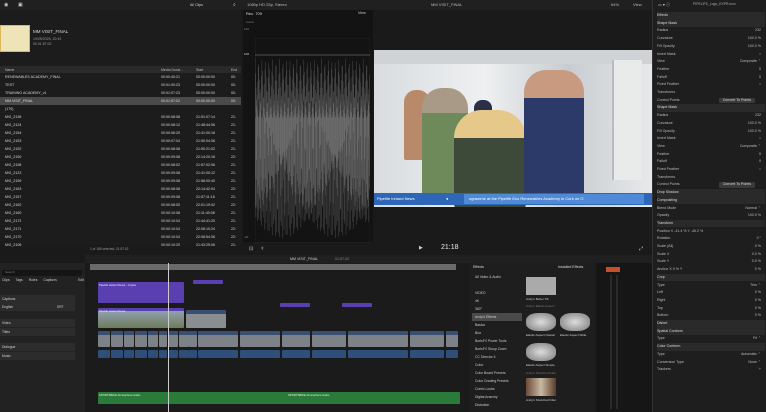  What do you see at coordinates (711, 200) in the screenshot?
I see `inspector-row: Compositing` at bounding box center [711, 200].